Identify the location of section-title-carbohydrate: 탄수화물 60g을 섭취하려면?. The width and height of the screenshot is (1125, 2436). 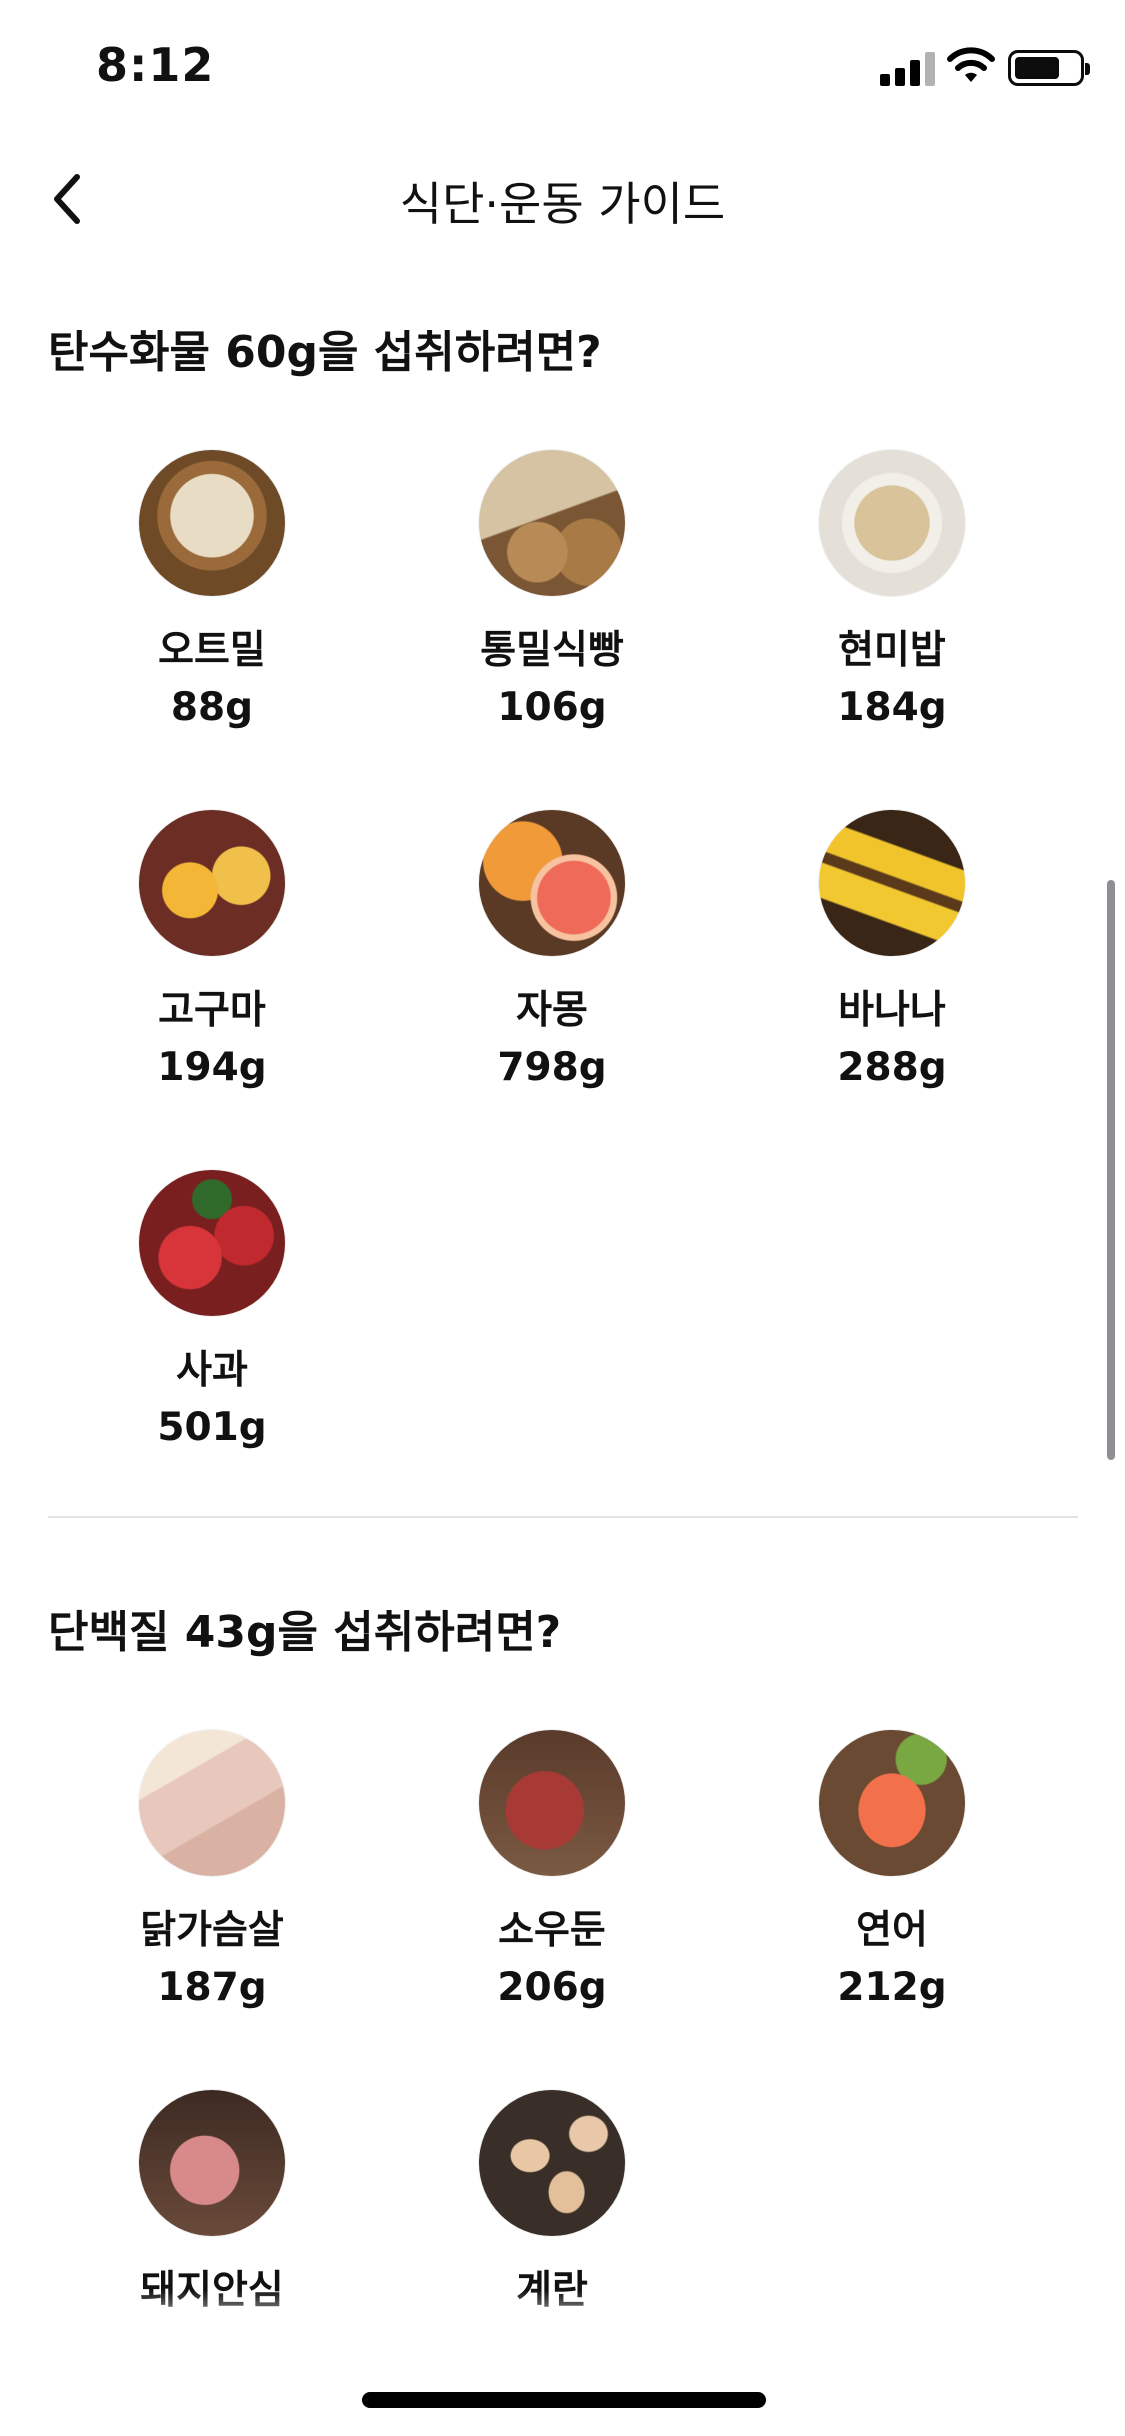
(325, 352).